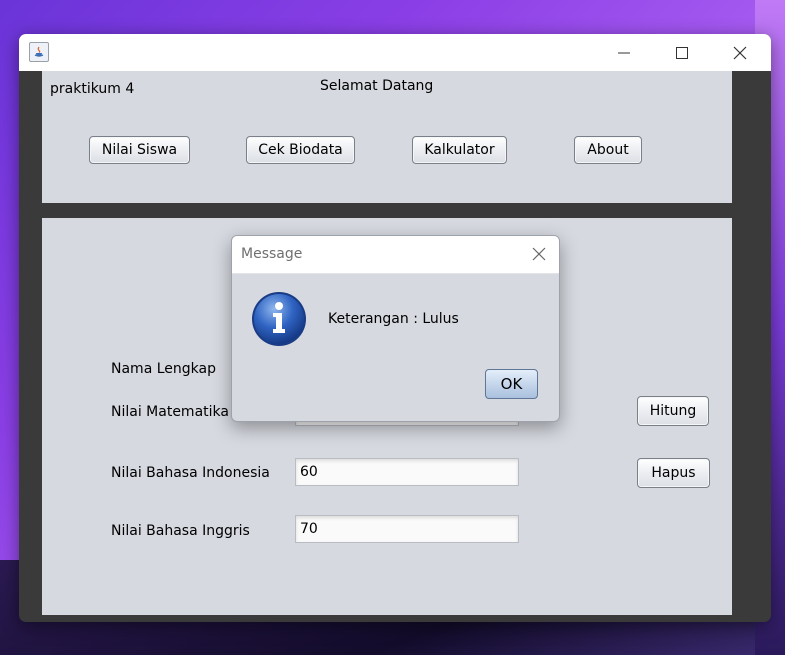 The height and width of the screenshot is (655, 785). I want to click on cek-biodata-button: Cek Biodata, so click(300, 150).